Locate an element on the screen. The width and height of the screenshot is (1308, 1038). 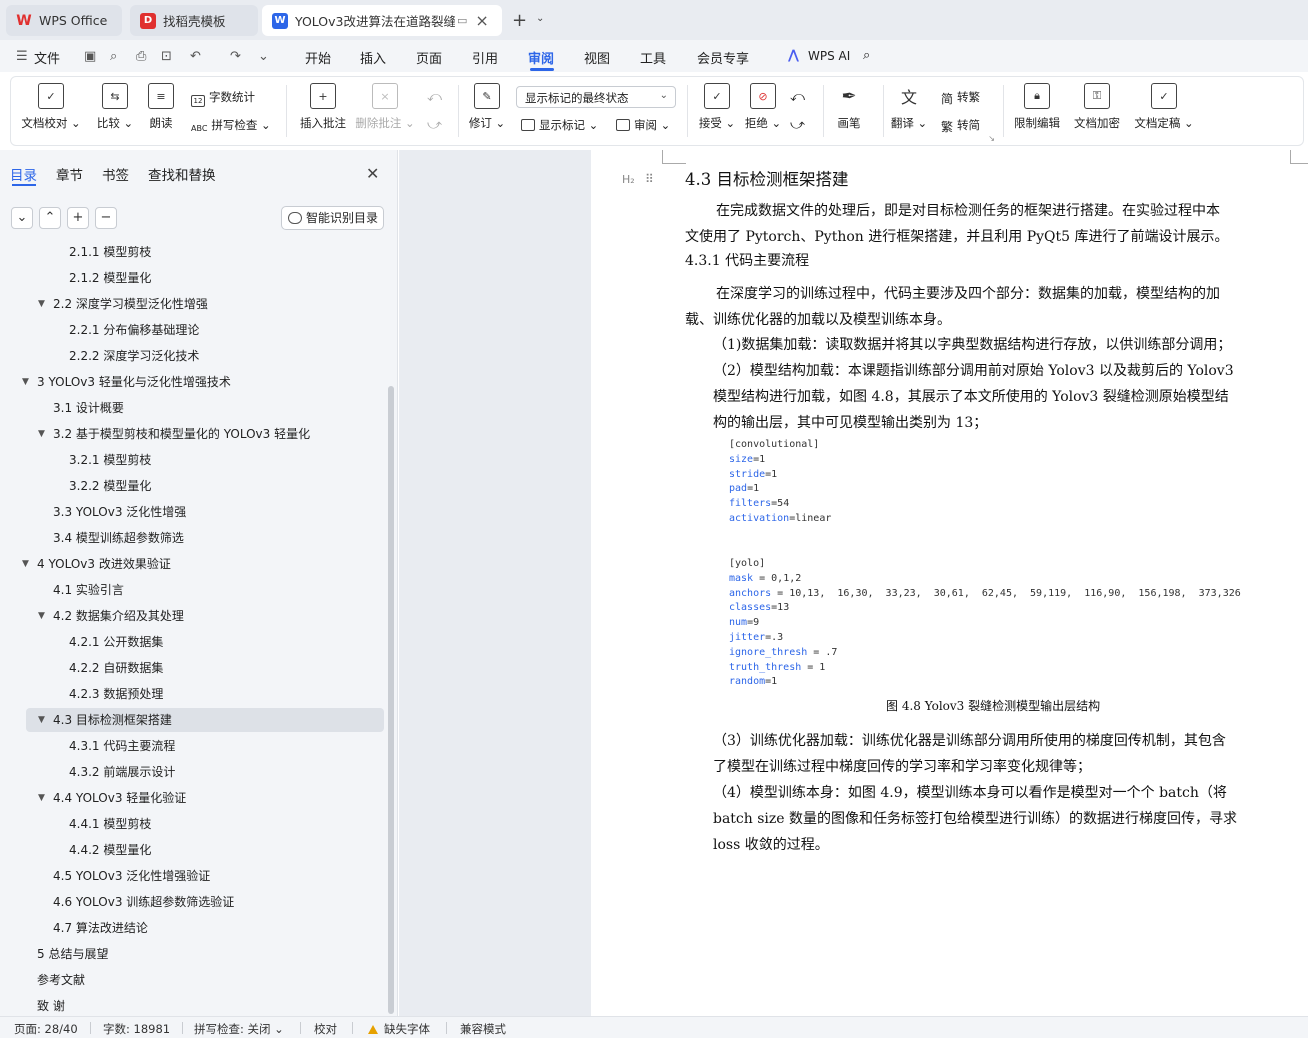
chevron-up-button: ⌃ is located at coordinates (50, 218).